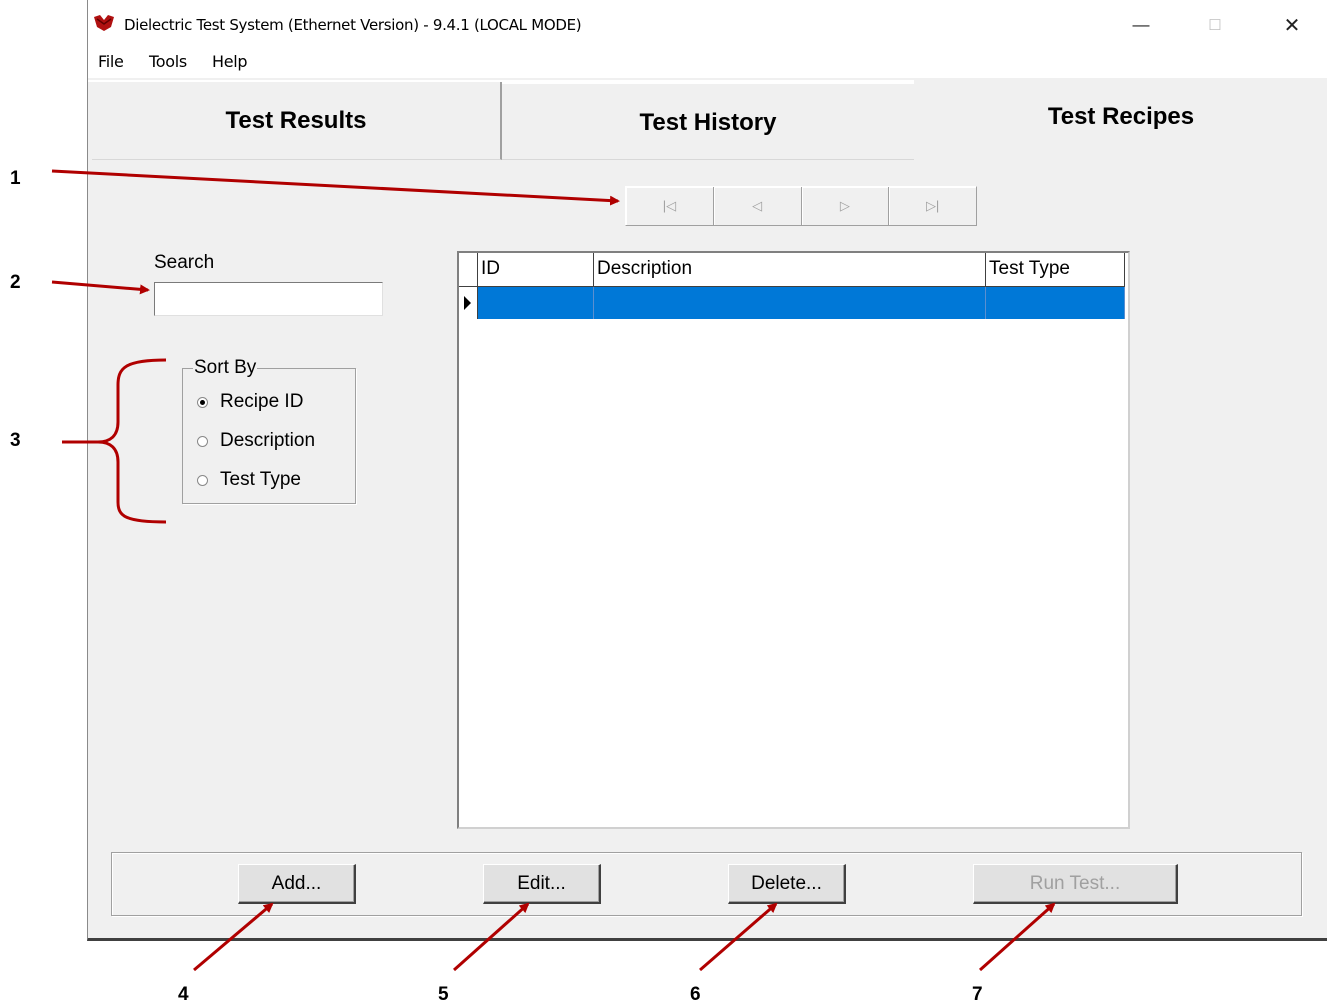  What do you see at coordinates (443, 994) in the screenshot?
I see `callout-label-5: 5` at bounding box center [443, 994].